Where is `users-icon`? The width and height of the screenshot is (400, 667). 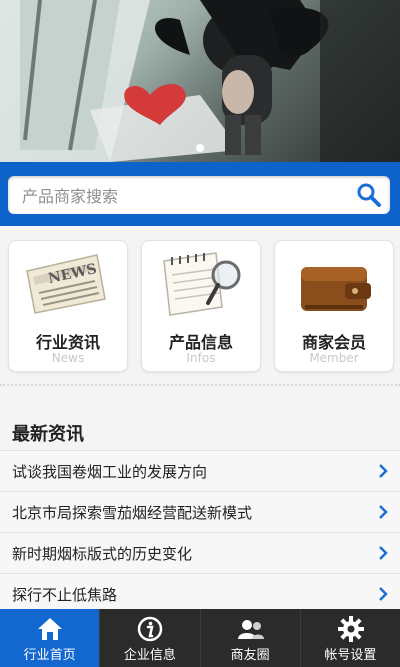 users-icon is located at coordinates (250, 629).